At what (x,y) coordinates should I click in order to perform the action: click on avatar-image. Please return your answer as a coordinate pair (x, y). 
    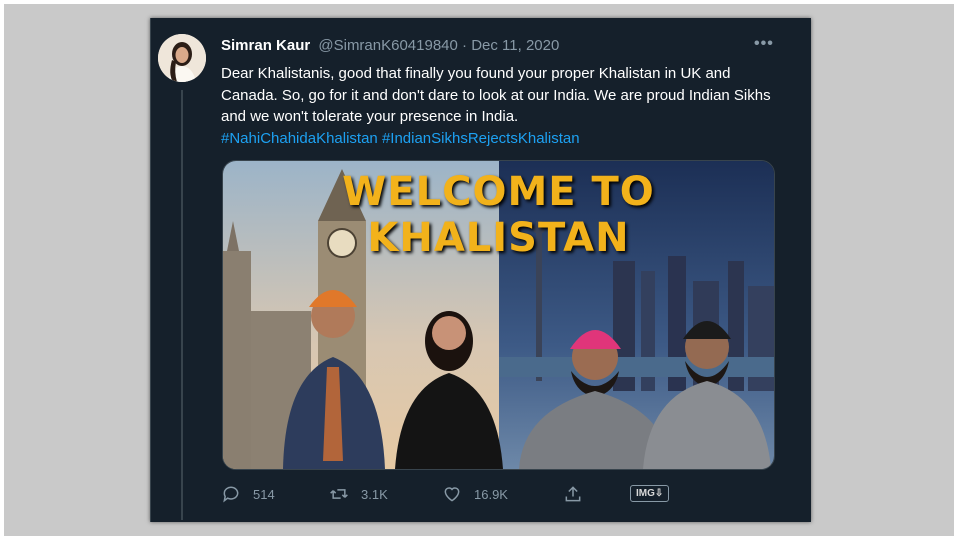
    Looking at the image, I should click on (182, 58).